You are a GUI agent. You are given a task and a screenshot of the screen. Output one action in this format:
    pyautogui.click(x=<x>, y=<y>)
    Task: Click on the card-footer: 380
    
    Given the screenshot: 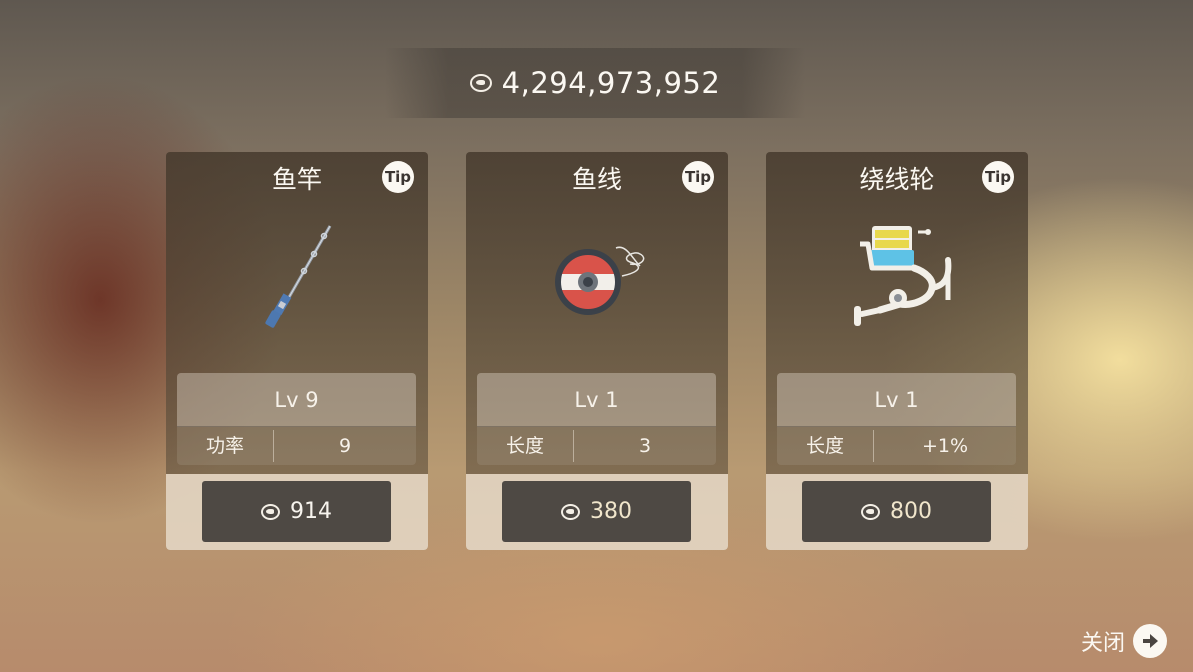 What is the action you would take?
    pyautogui.click(x=597, y=512)
    